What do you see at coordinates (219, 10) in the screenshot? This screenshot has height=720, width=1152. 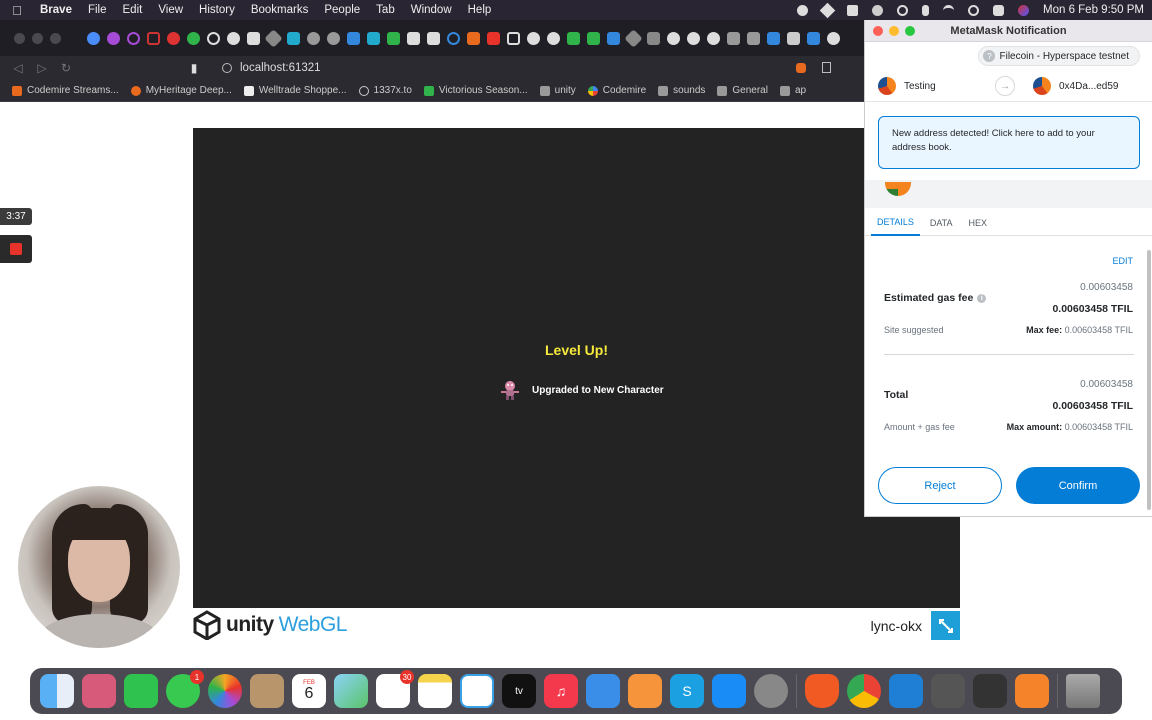 I see `menu-history: History` at bounding box center [219, 10].